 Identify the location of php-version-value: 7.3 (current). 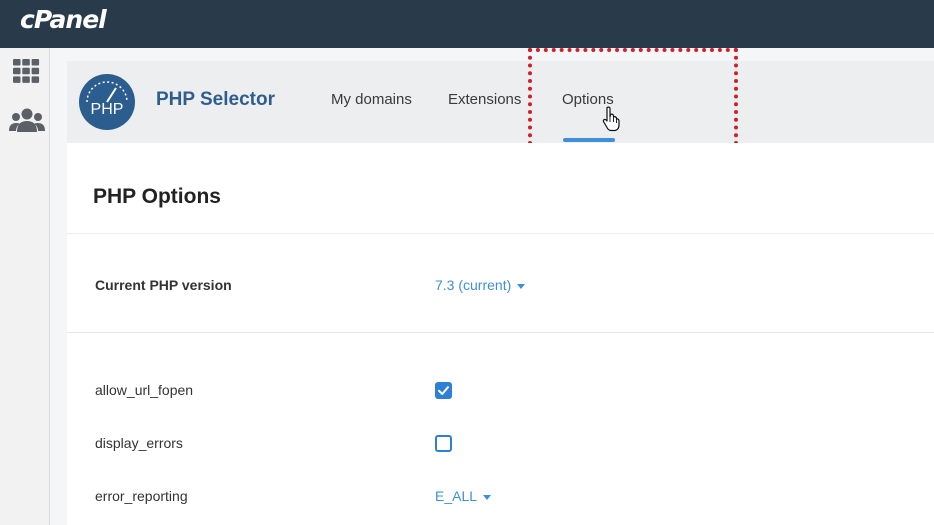
(473, 285).